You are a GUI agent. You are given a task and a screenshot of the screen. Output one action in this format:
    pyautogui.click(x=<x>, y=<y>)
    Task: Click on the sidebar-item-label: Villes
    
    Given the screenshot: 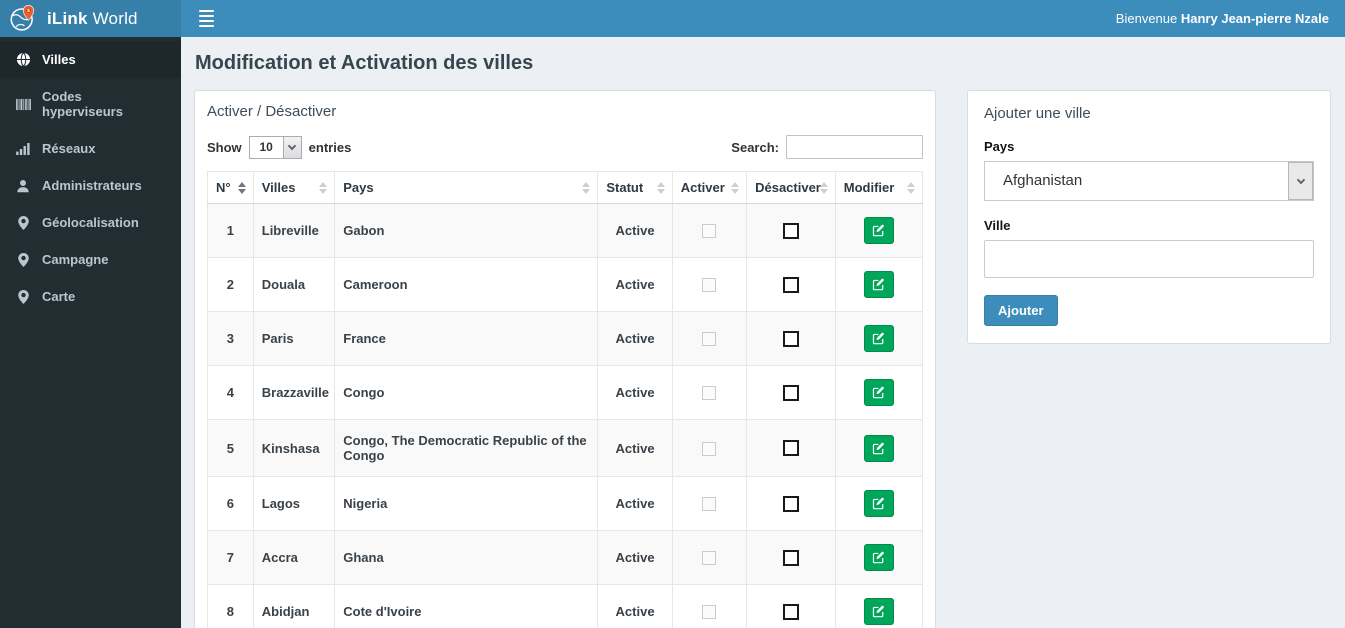 What is the action you would take?
    pyautogui.click(x=59, y=59)
    